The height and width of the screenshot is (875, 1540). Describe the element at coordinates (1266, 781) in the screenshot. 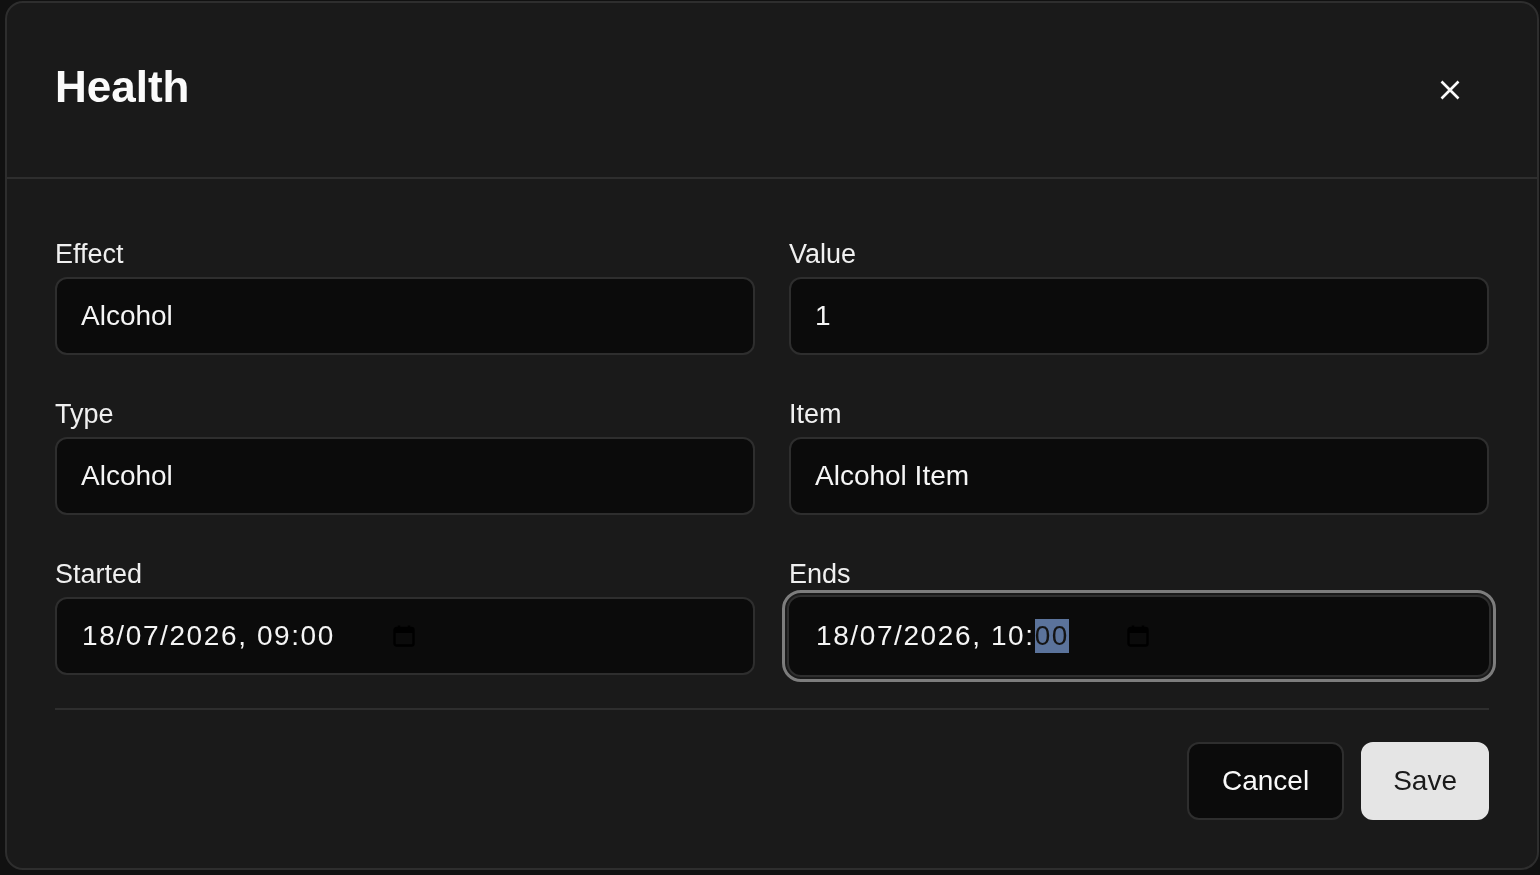

I see `cancel-button: Cancel` at that location.